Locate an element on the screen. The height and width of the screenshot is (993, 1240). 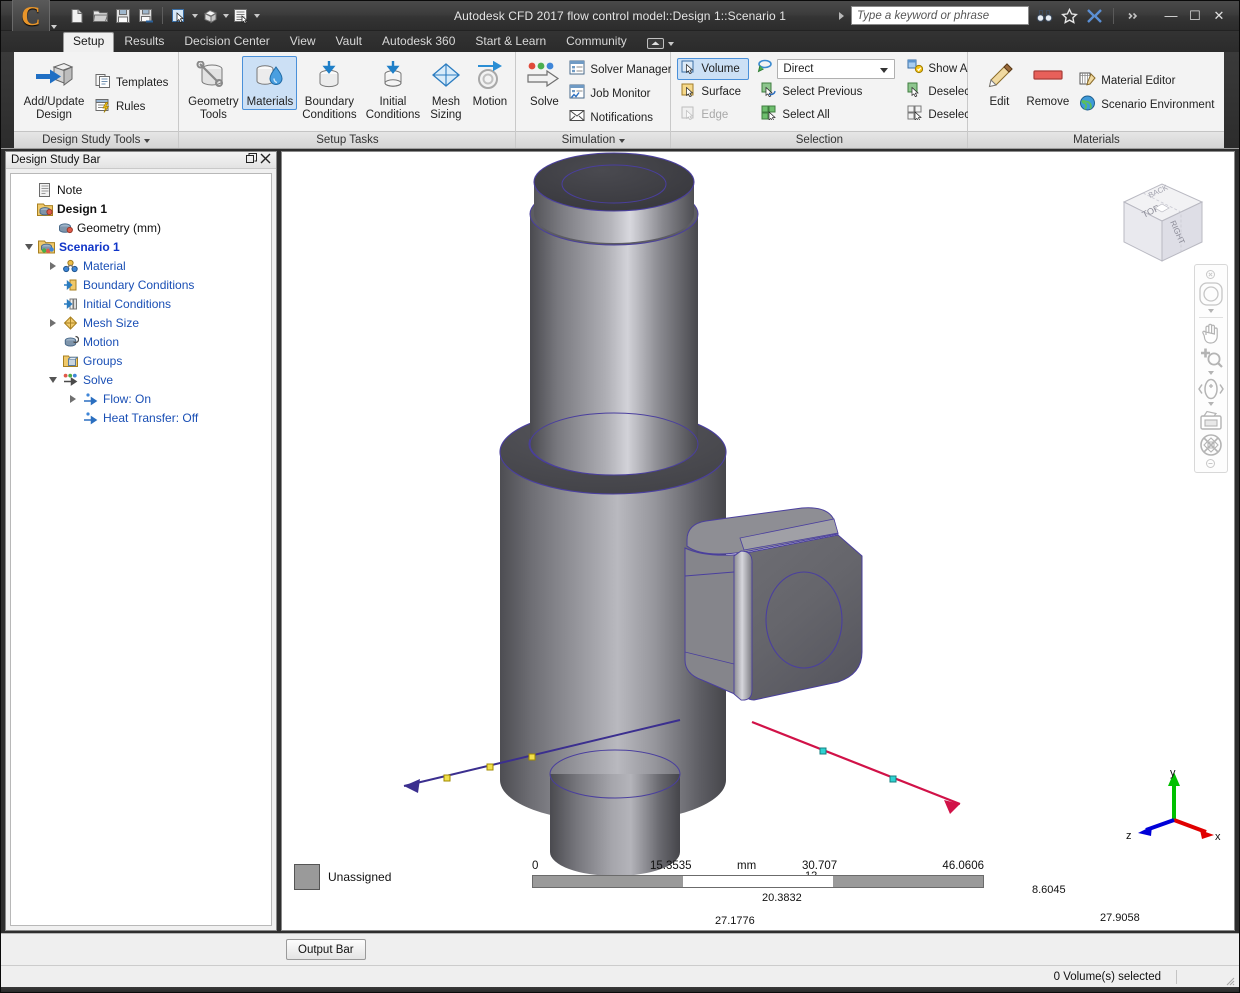
geometry-tools-button: Geometry Tools is located at coordinates (213, 89).